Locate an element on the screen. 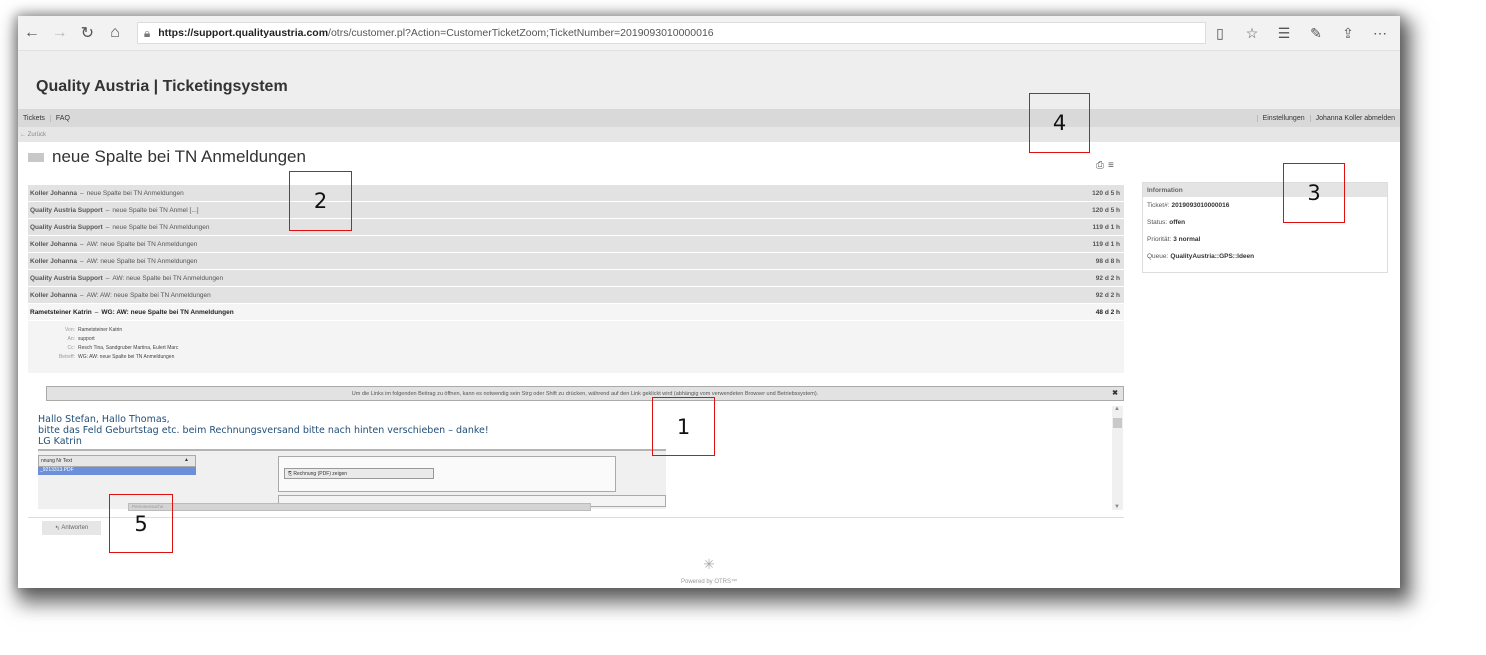  from-label: Von: is located at coordinates (69, 329).